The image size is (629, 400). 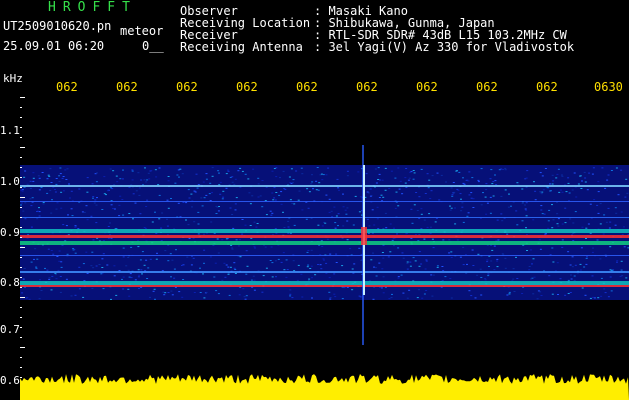 I want to click on timestamp: 25.09.01 06:20, so click(x=54, y=46).